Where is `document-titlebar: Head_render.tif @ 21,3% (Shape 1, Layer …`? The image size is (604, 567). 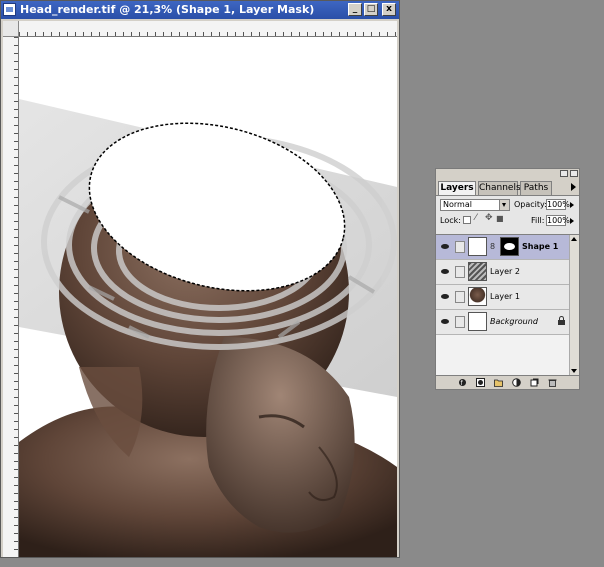
document-titlebar: Head_render.tif @ 21,3% (Shape 1, Layer … is located at coordinates (200, 10).